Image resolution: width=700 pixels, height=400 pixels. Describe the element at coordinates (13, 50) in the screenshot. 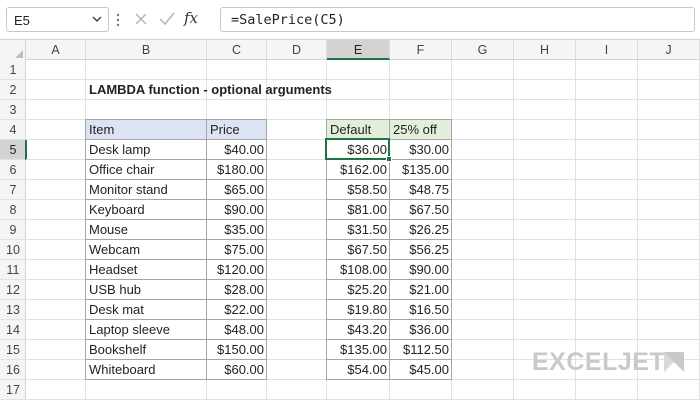

I see `select-all-button` at that location.